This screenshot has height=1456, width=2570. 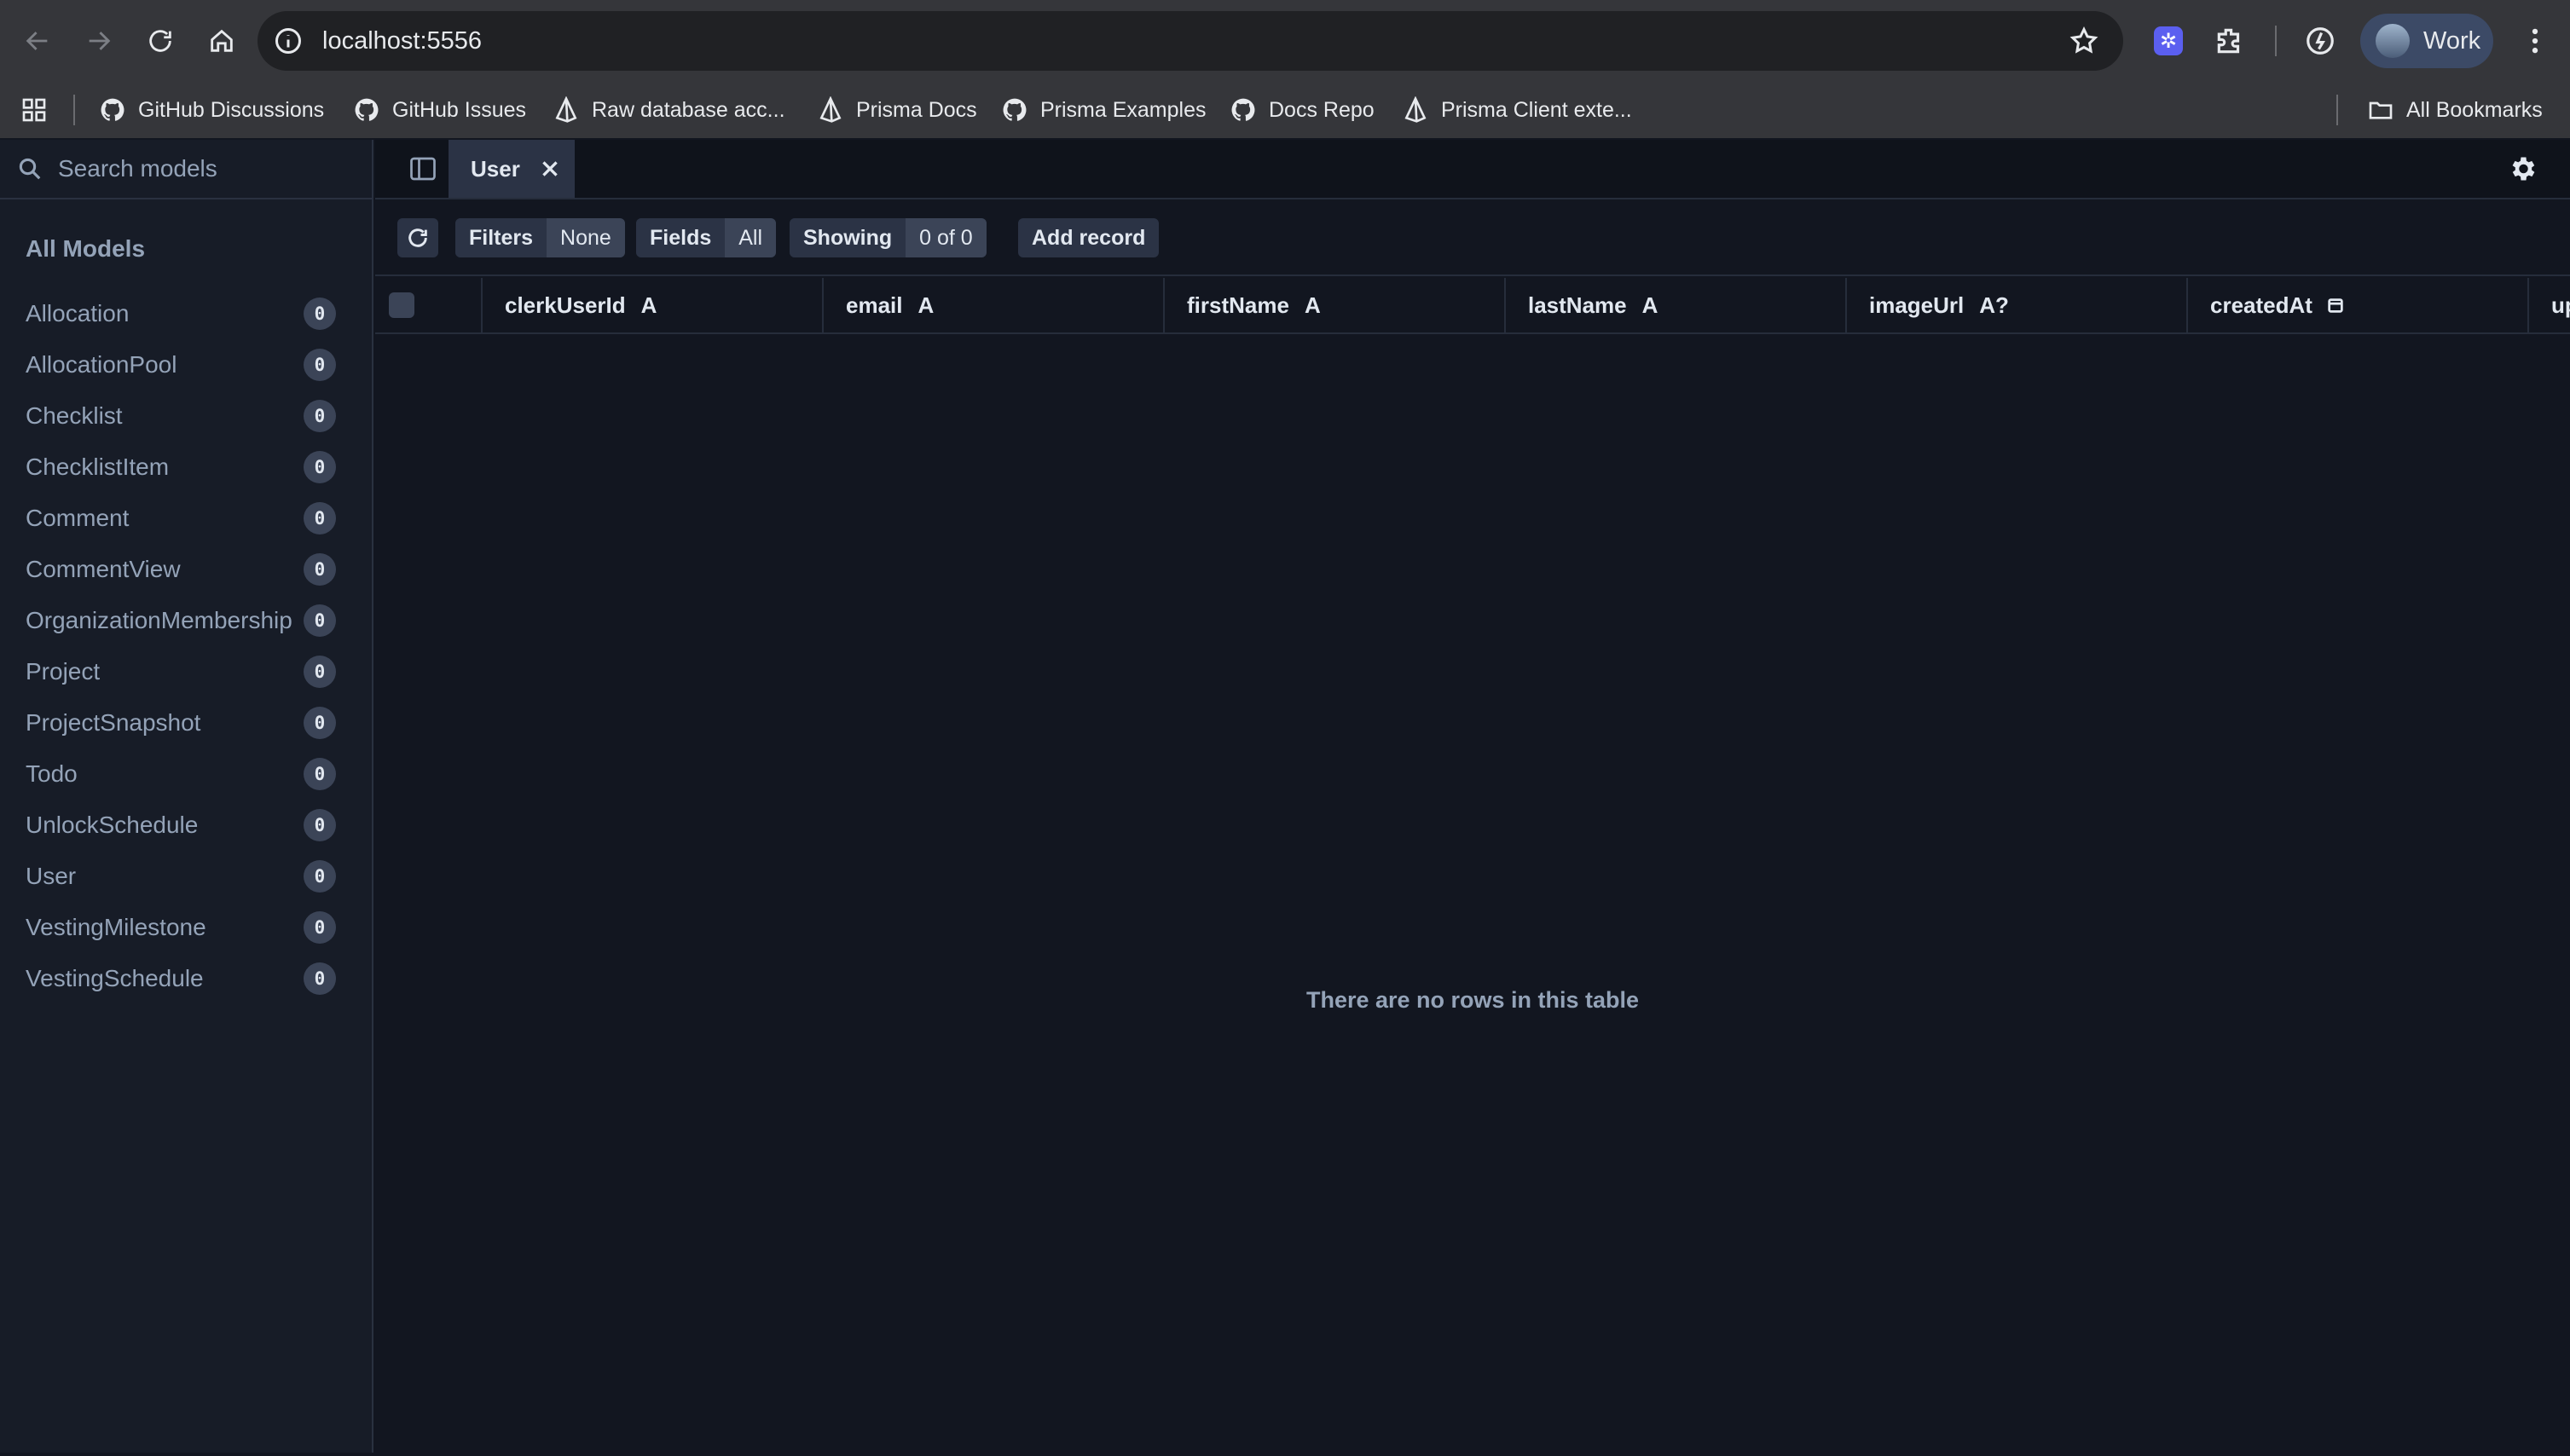 I want to click on fields-button: Fields All, so click(x=706, y=237).